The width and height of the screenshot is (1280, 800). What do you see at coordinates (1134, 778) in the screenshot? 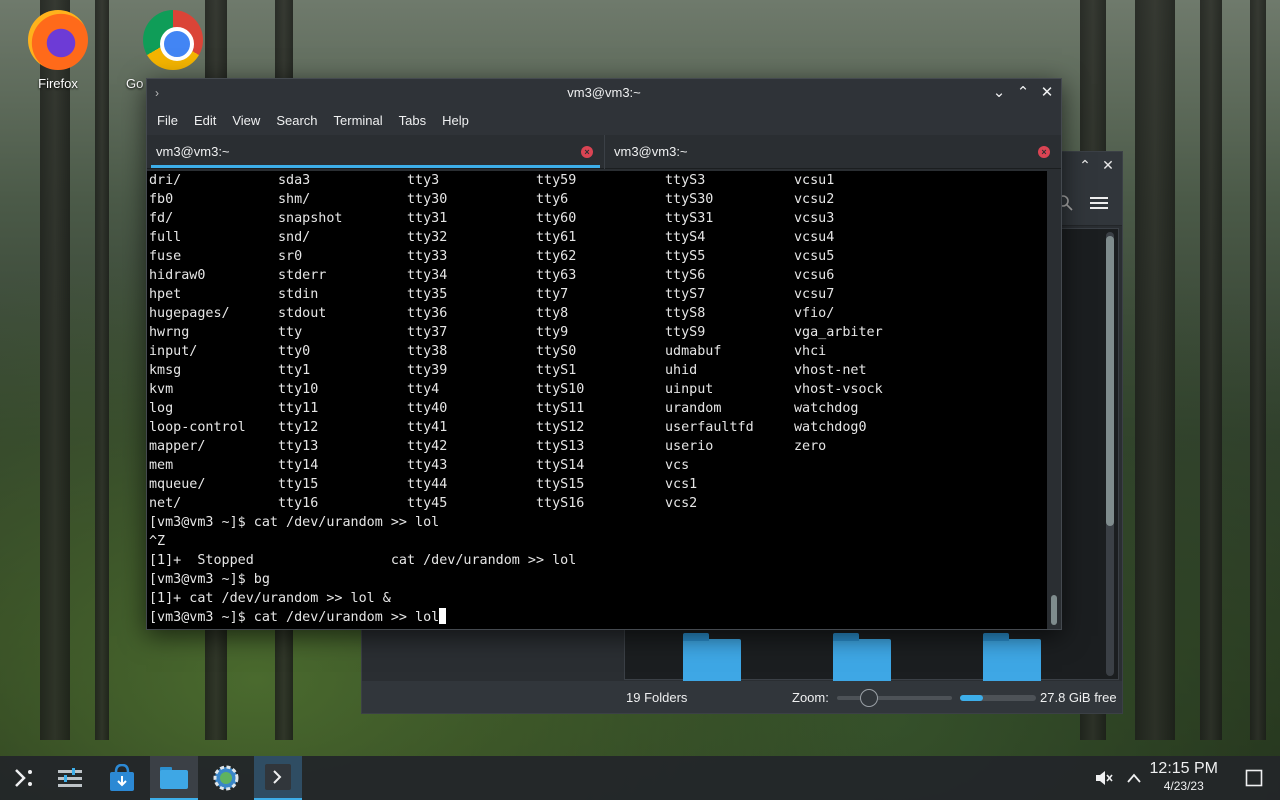
I see `chevron-up-icon` at bounding box center [1134, 778].